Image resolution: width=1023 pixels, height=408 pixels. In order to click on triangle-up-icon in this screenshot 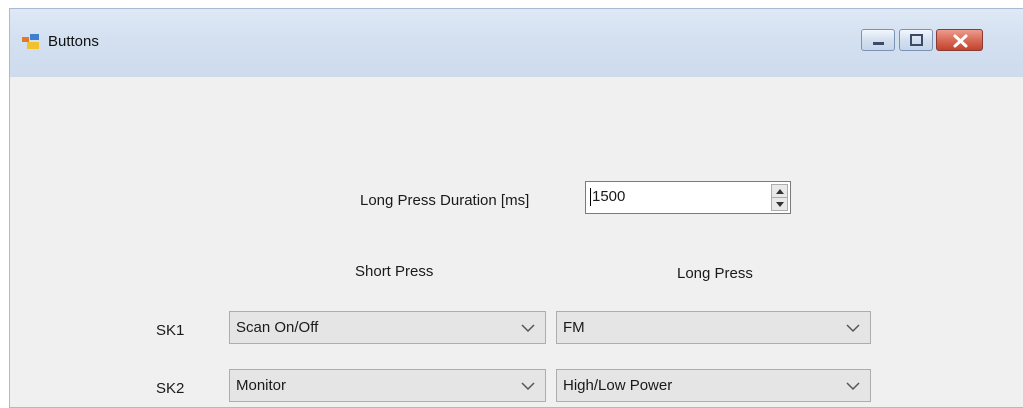, I will do `click(779, 191)`.